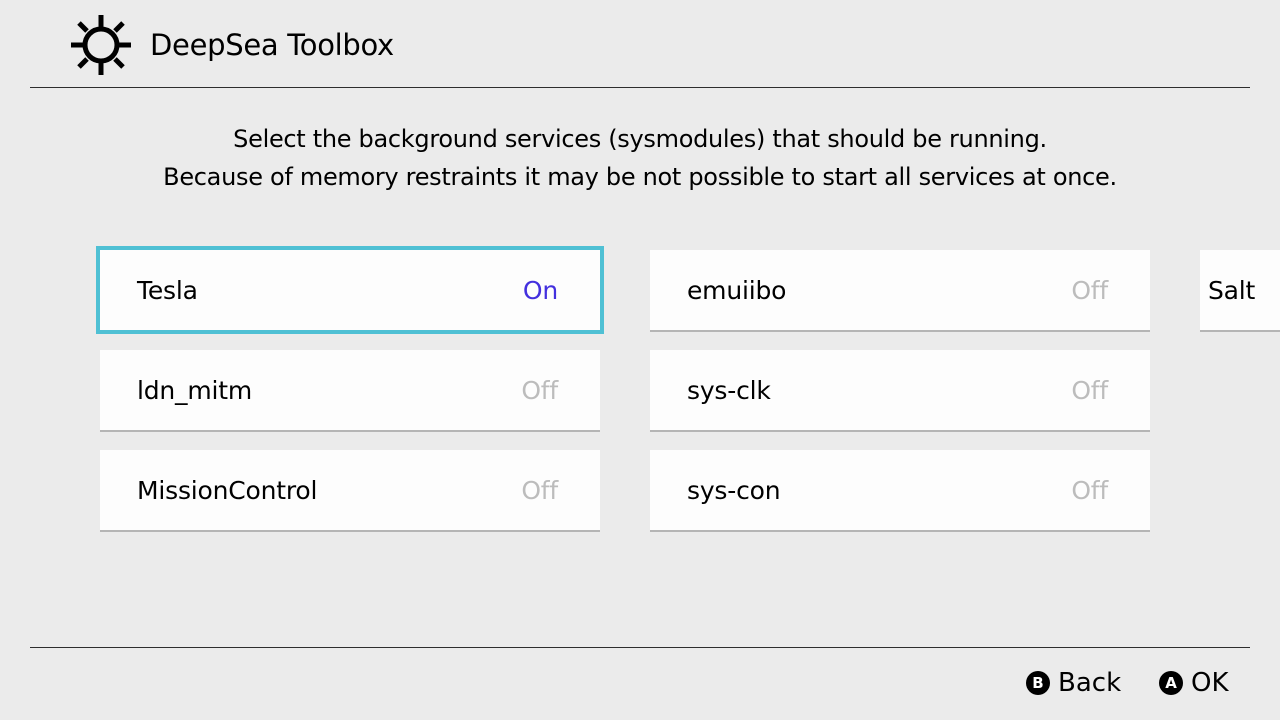 This screenshot has width=1280, height=720. What do you see at coordinates (272, 45) in the screenshot?
I see `page-title: DeepSea Toolbox` at bounding box center [272, 45].